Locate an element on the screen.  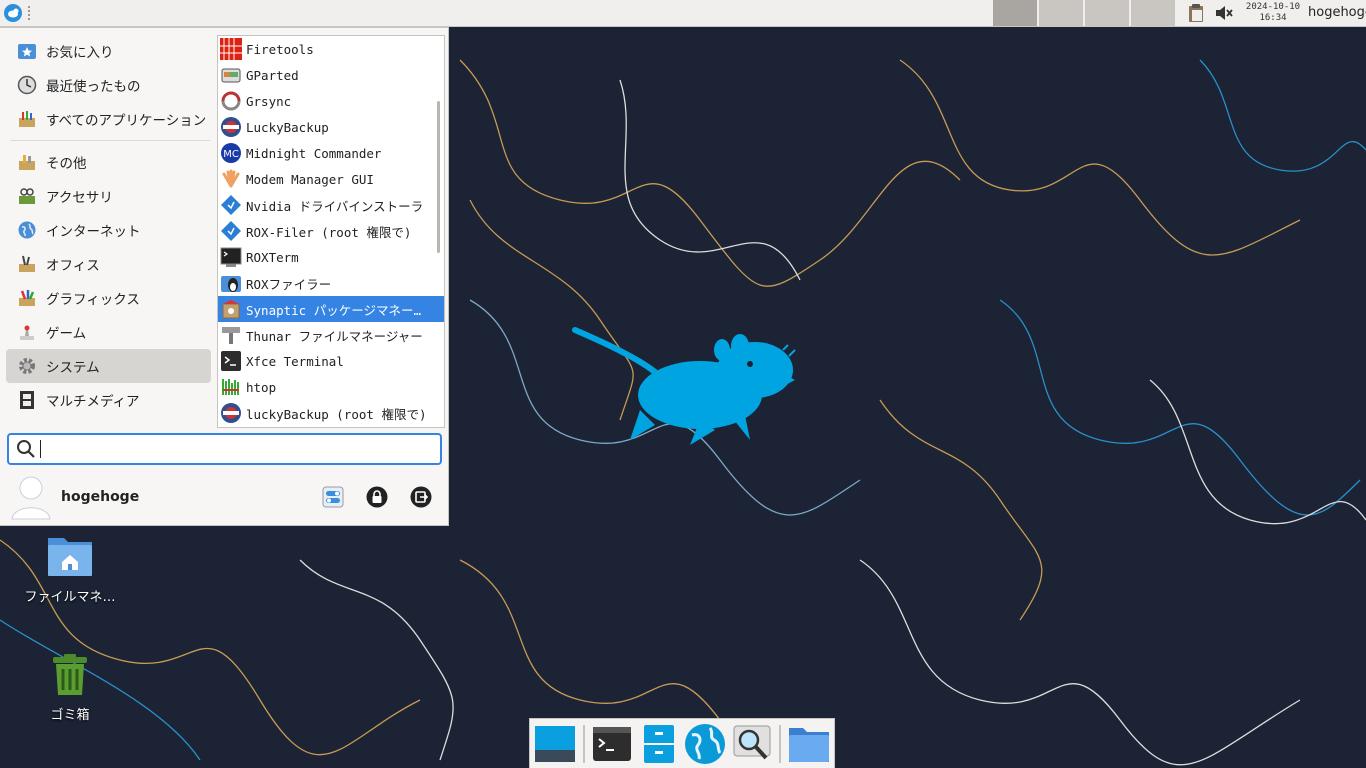
search-icon is located at coordinates (26, 449).